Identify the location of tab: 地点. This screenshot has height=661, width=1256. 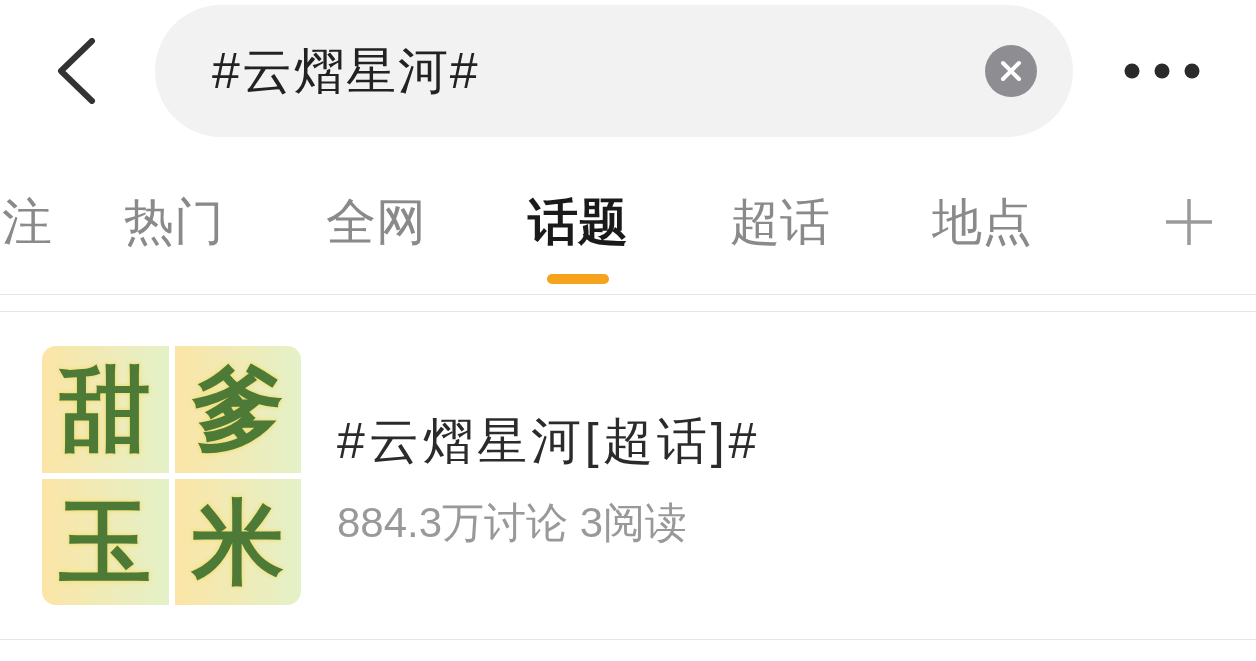
(982, 218).